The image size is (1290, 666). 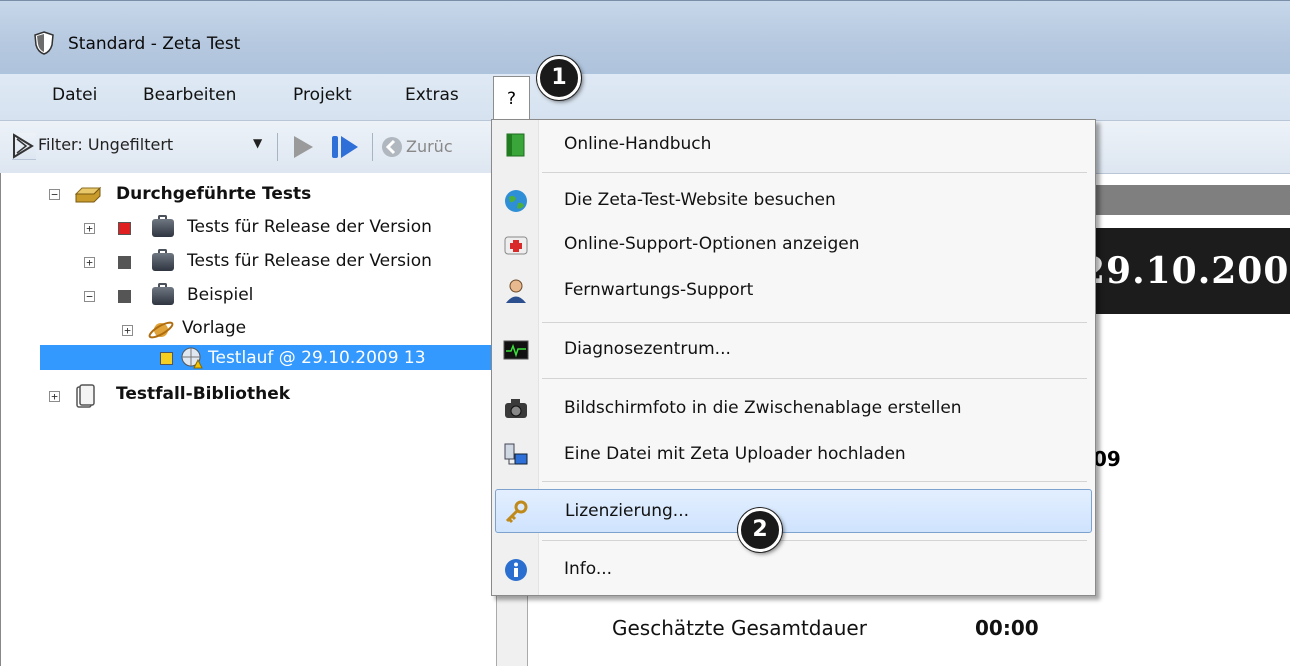 What do you see at coordinates (124, 228) in the screenshot?
I see `status-red-indicator` at bounding box center [124, 228].